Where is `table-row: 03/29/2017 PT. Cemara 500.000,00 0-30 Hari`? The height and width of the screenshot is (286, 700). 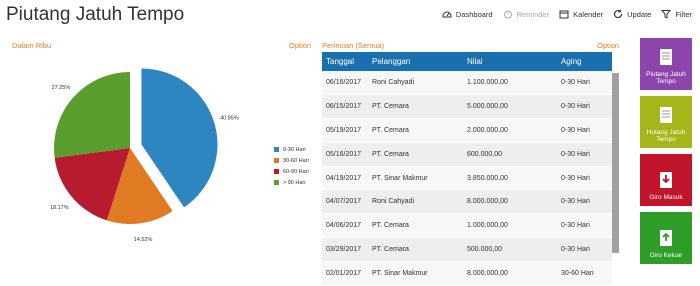
table-row: 03/29/2017 PT. Cemara 500.000,00 0-30 Hari is located at coordinates (467, 249).